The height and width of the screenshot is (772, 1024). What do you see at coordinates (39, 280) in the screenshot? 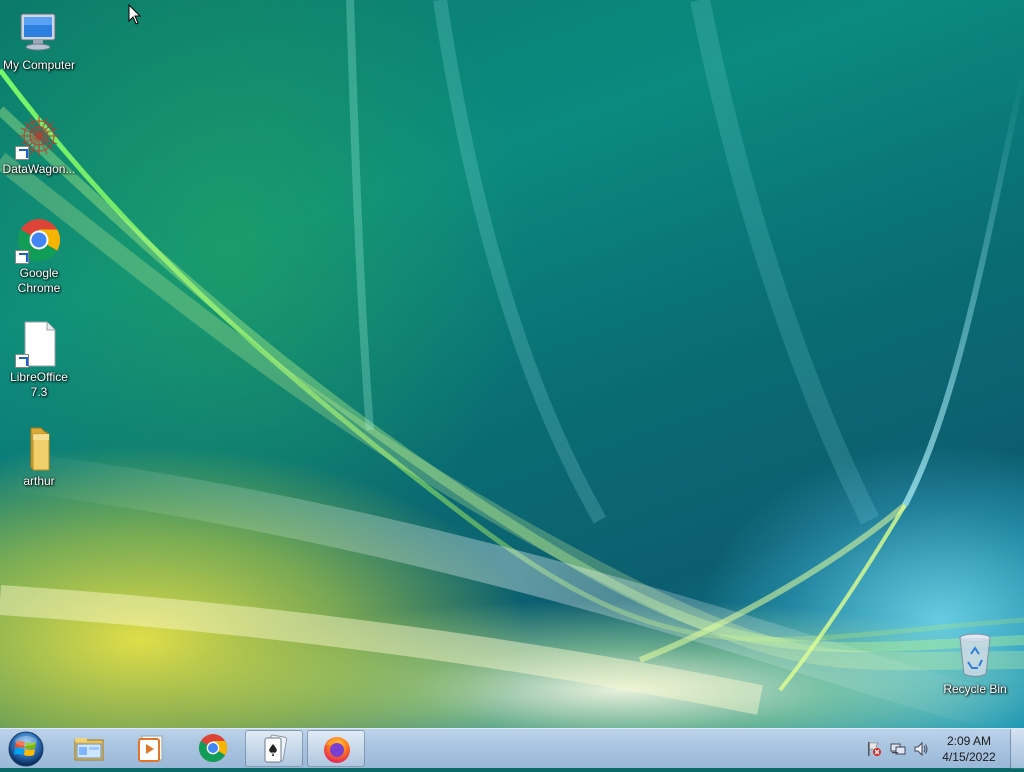
I see `desktop-icon-label: Google Chrome` at bounding box center [39, 280].